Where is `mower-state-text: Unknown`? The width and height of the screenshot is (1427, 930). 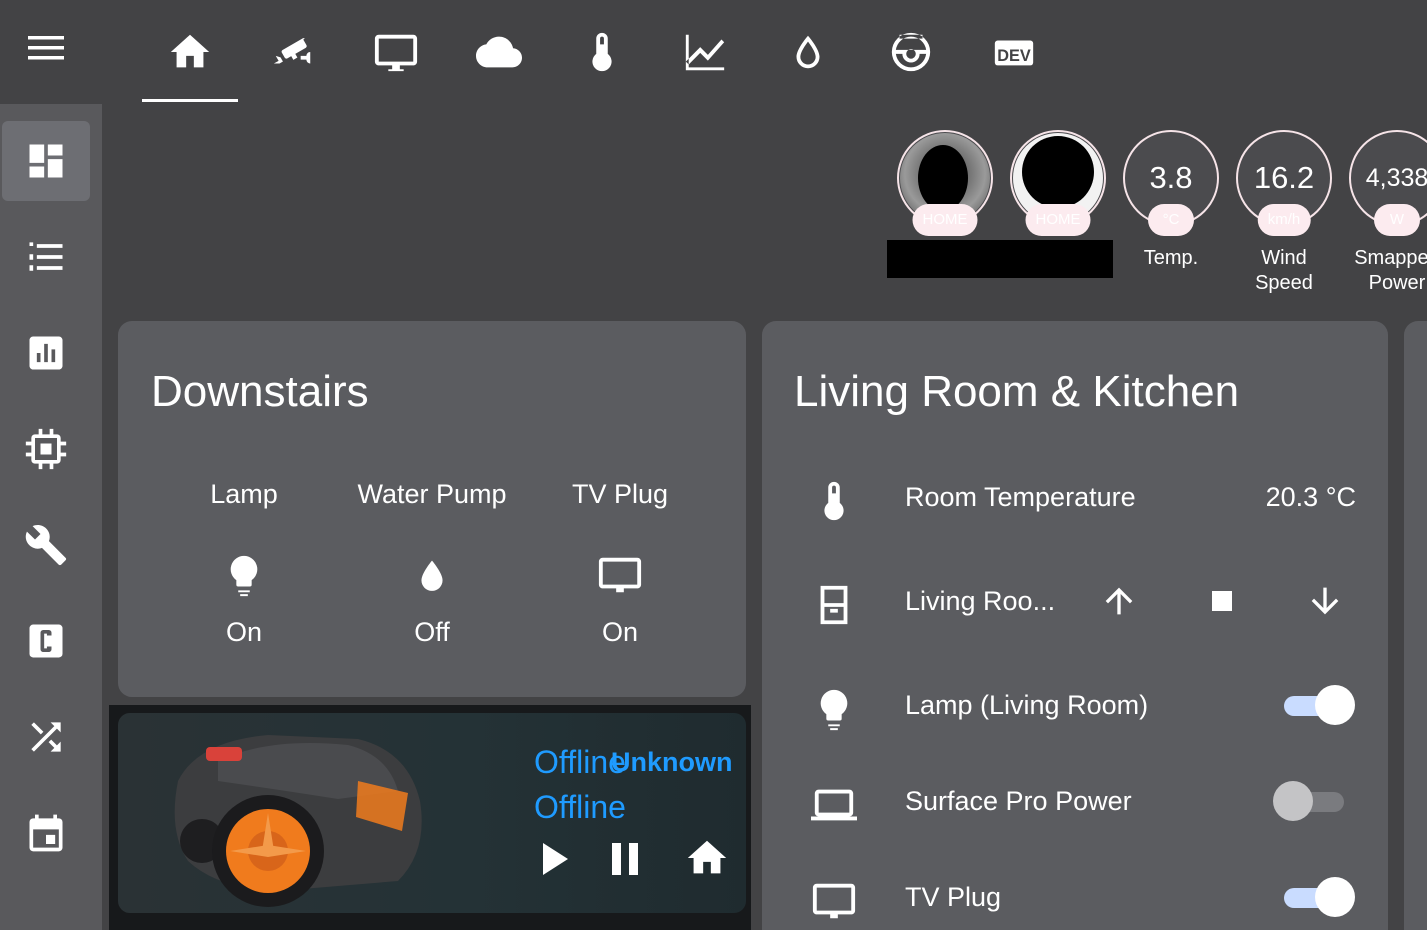
mower-state-text: Unknown is located at coordinates (672, 762).